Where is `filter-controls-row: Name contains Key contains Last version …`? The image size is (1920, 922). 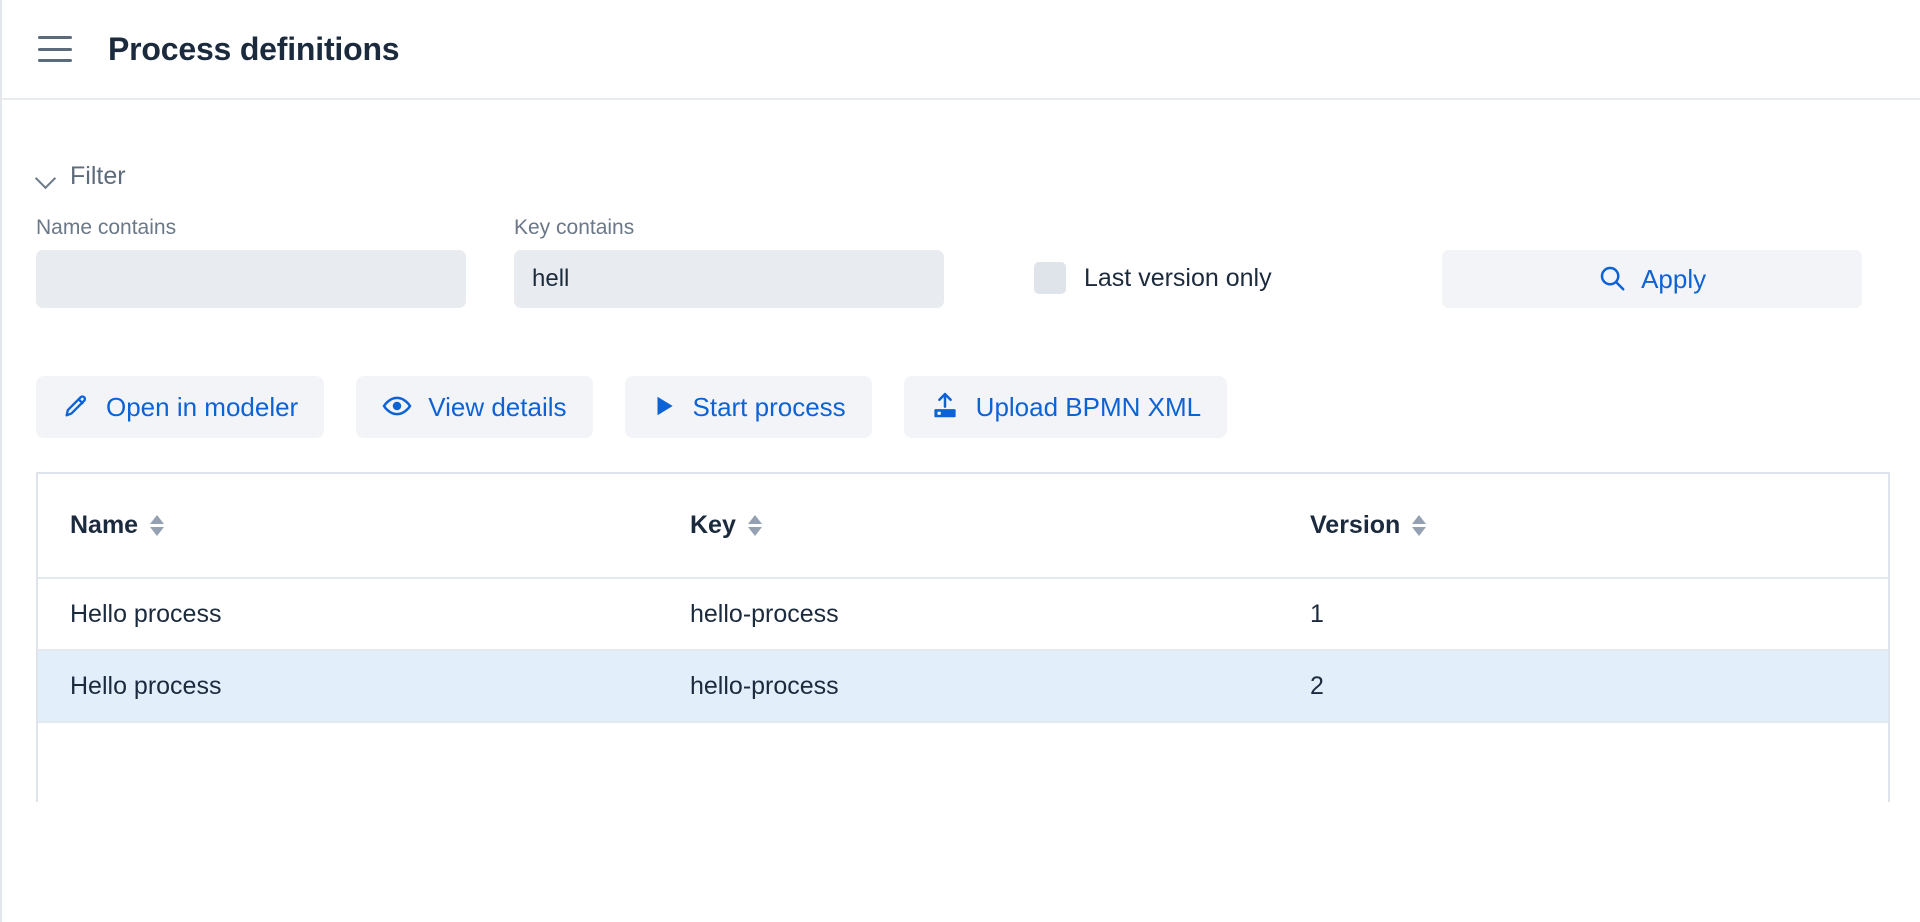
filter-controls-row: Name contains Key contains Last version … is located at coordinates (961, 262).